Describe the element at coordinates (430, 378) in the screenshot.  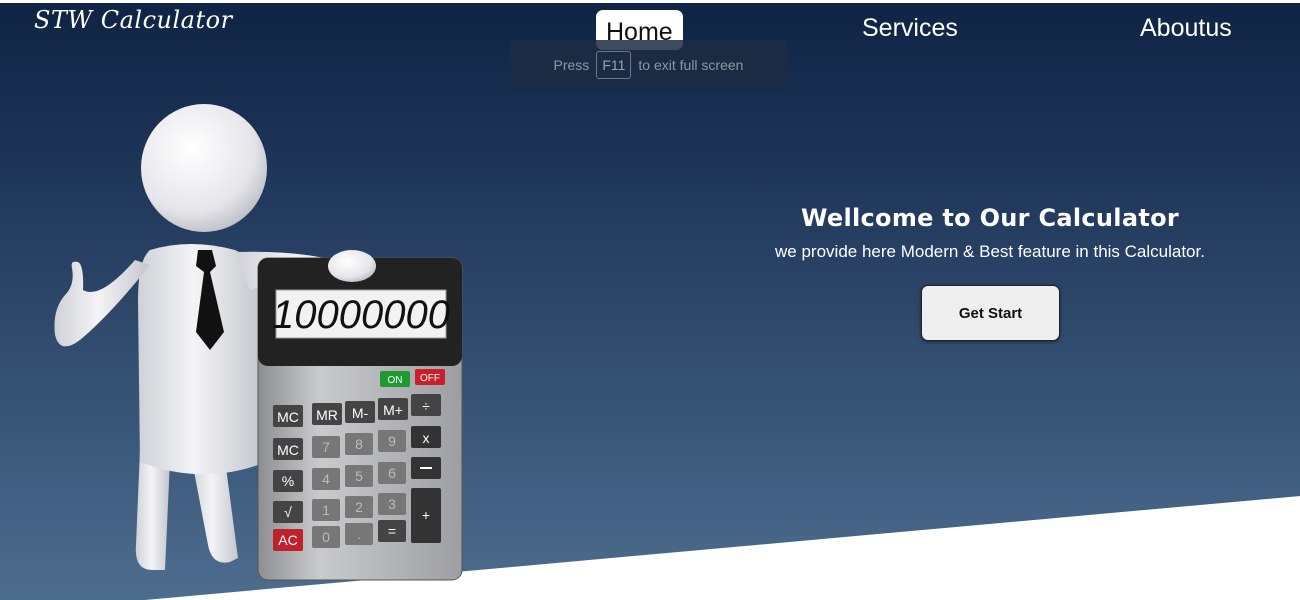
I see `off-key-label: OFF` at that location.